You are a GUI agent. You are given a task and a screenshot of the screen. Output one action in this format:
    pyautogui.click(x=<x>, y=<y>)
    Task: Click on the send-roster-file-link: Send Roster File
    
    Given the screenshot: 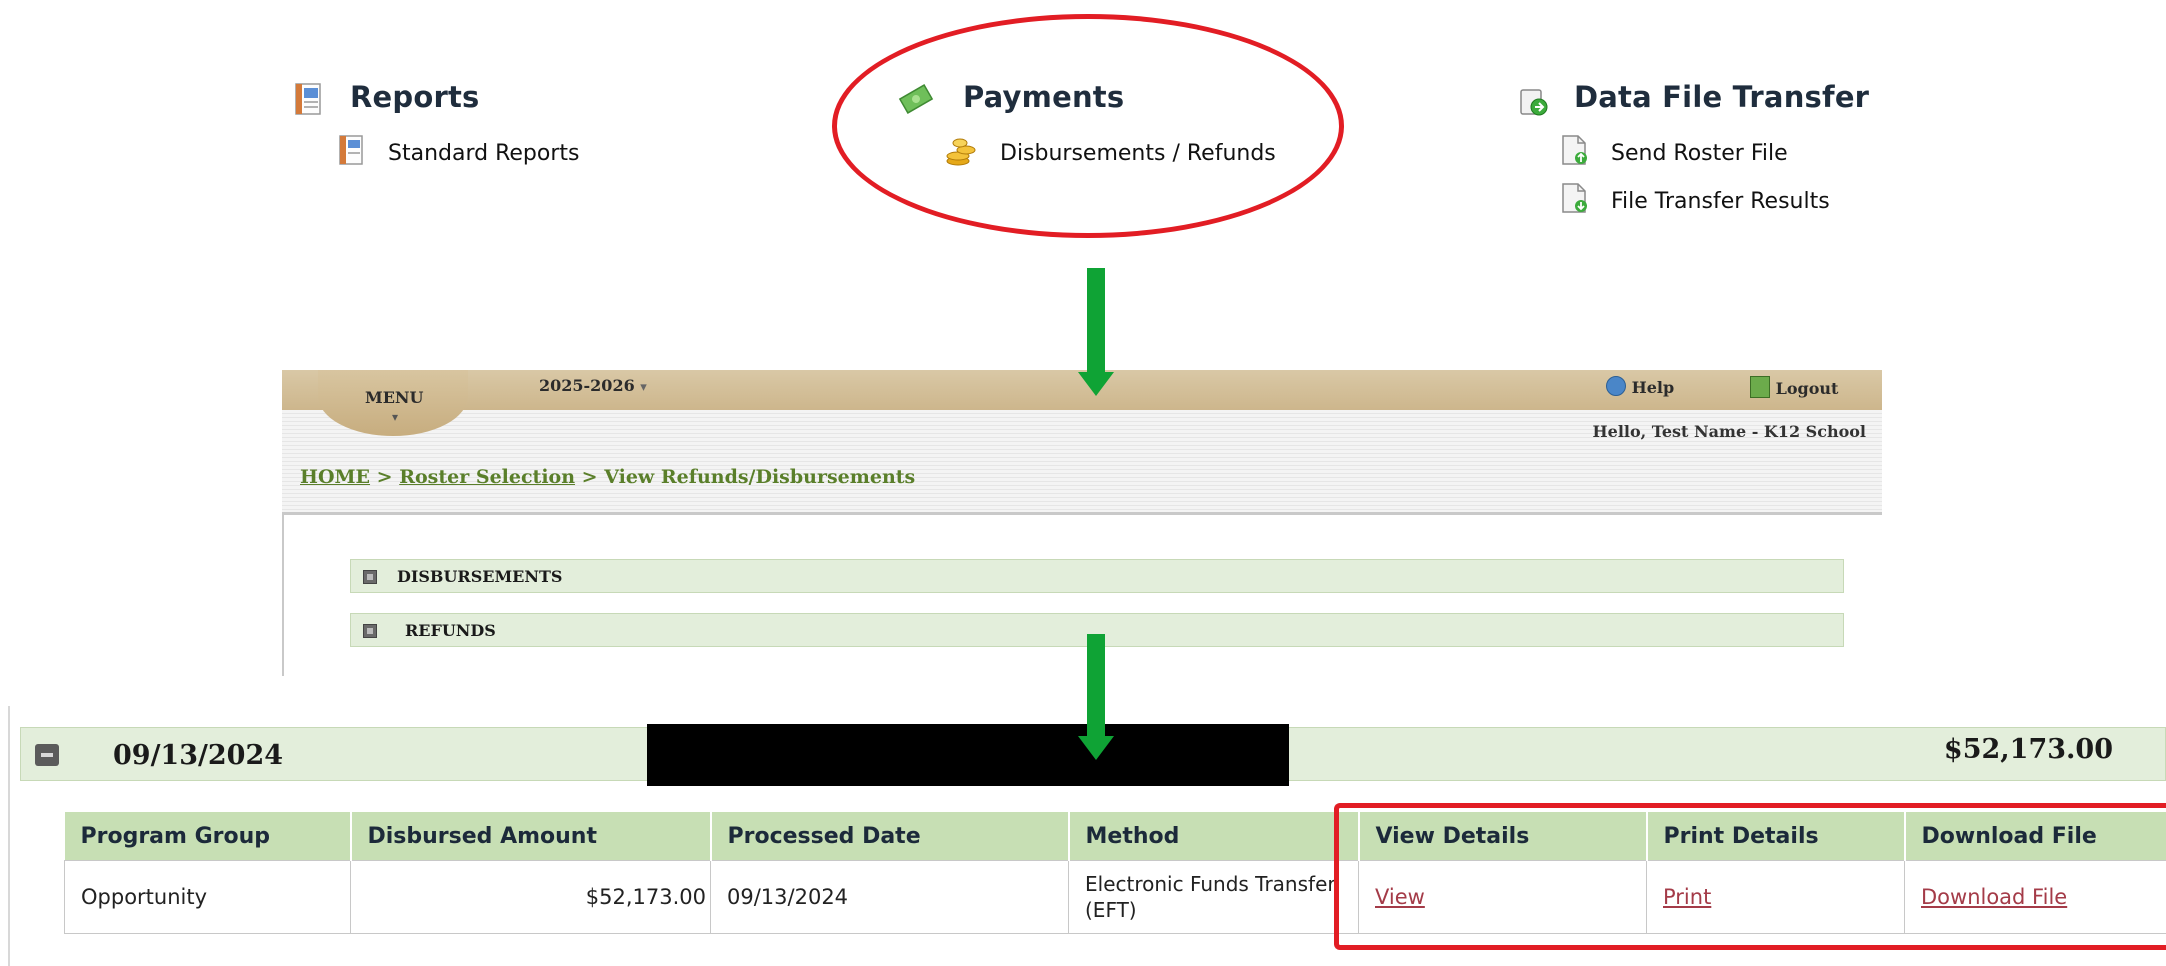 What is the action you would take?
    pyautogui.click(x=1699, y=153)
    